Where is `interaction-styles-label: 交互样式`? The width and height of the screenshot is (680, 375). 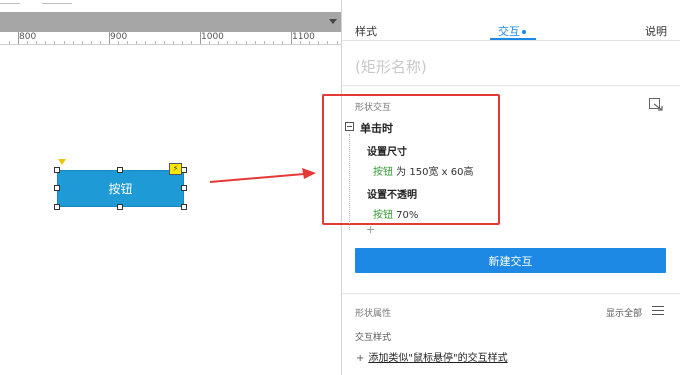 interaction-styles-label: 交互样式 is located at coordinates (373, 338).